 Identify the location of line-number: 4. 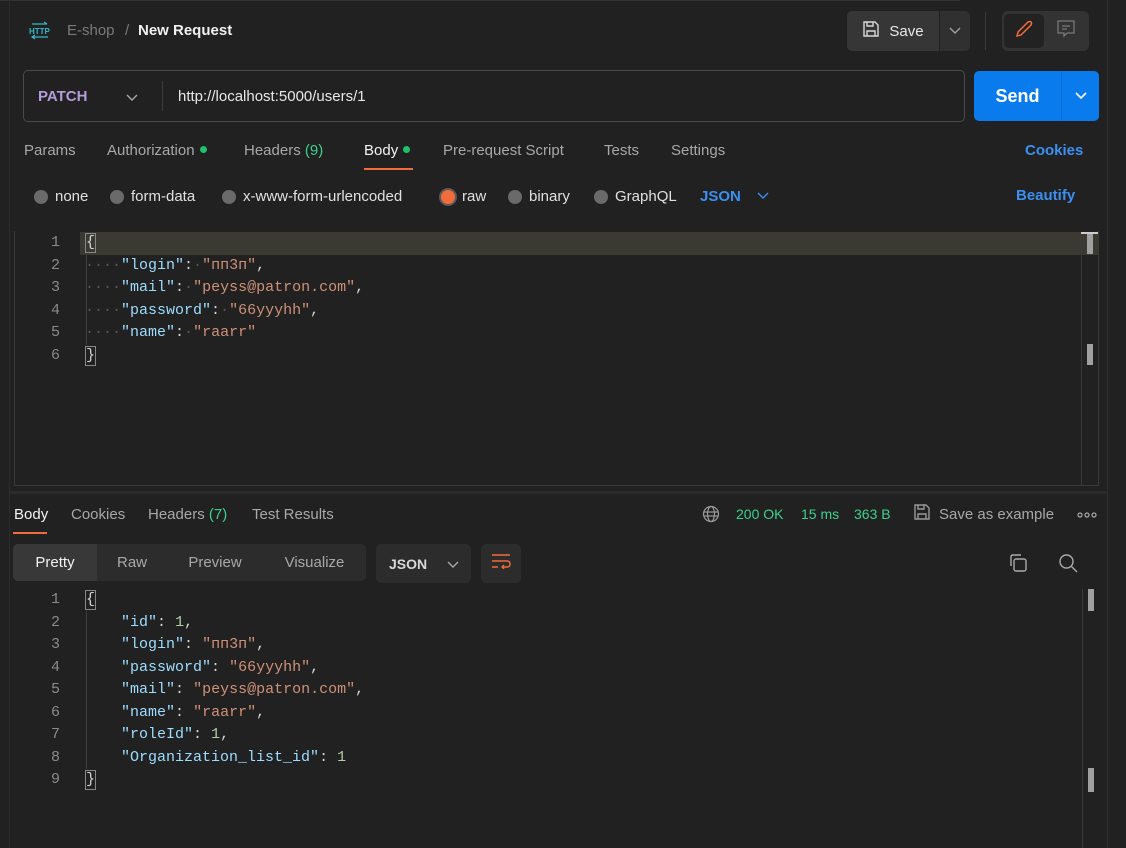
(55, 310).